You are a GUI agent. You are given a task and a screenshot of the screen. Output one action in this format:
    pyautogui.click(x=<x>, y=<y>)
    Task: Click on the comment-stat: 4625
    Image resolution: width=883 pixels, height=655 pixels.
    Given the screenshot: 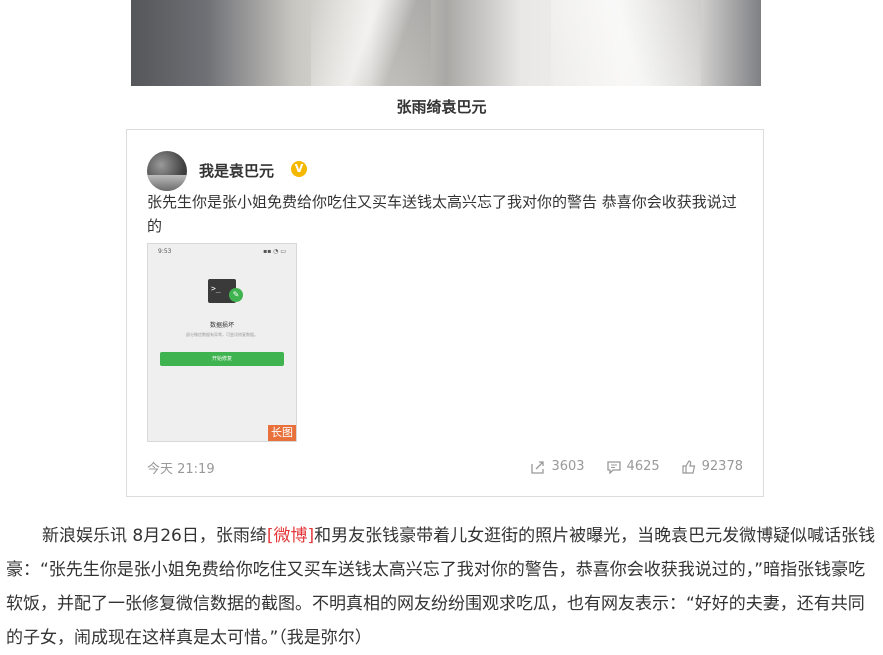 What is the action you would take?
    pyautogui.click(x=633, y=466)
    